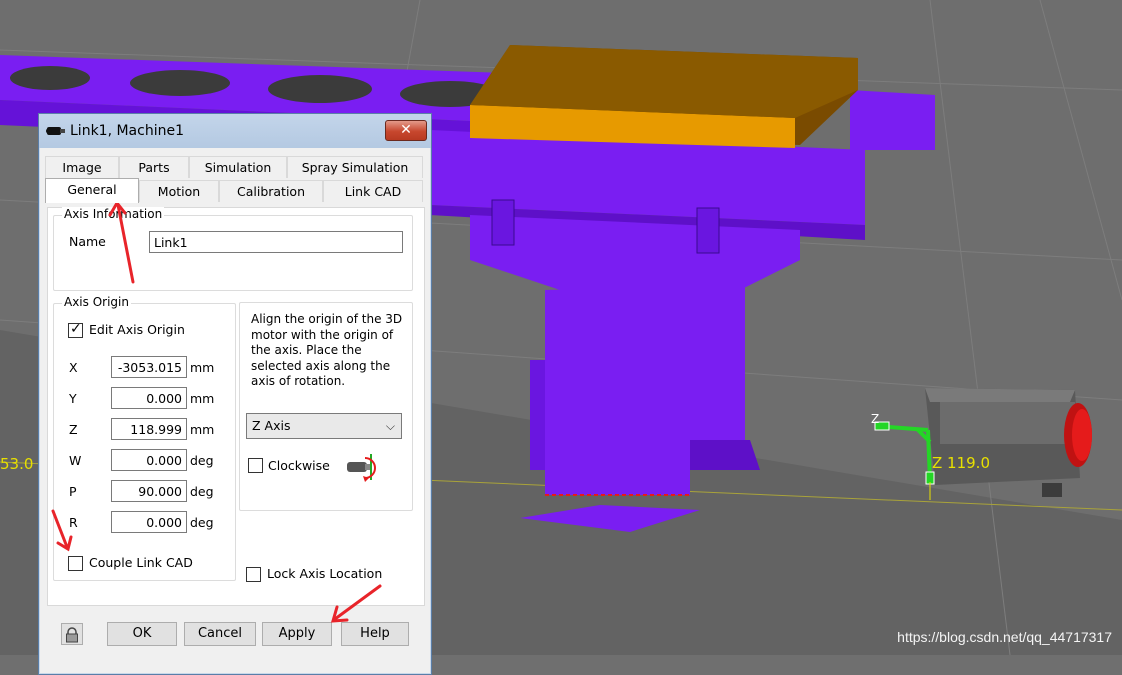  I want to click on apply-button: Apply, so click(297, 634).